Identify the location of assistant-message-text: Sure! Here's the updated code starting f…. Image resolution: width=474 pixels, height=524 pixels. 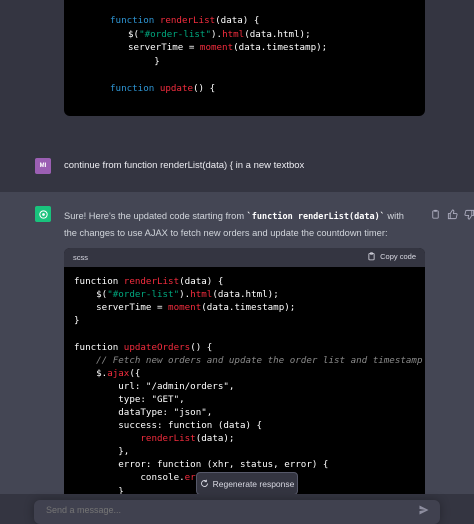
(234, 224).